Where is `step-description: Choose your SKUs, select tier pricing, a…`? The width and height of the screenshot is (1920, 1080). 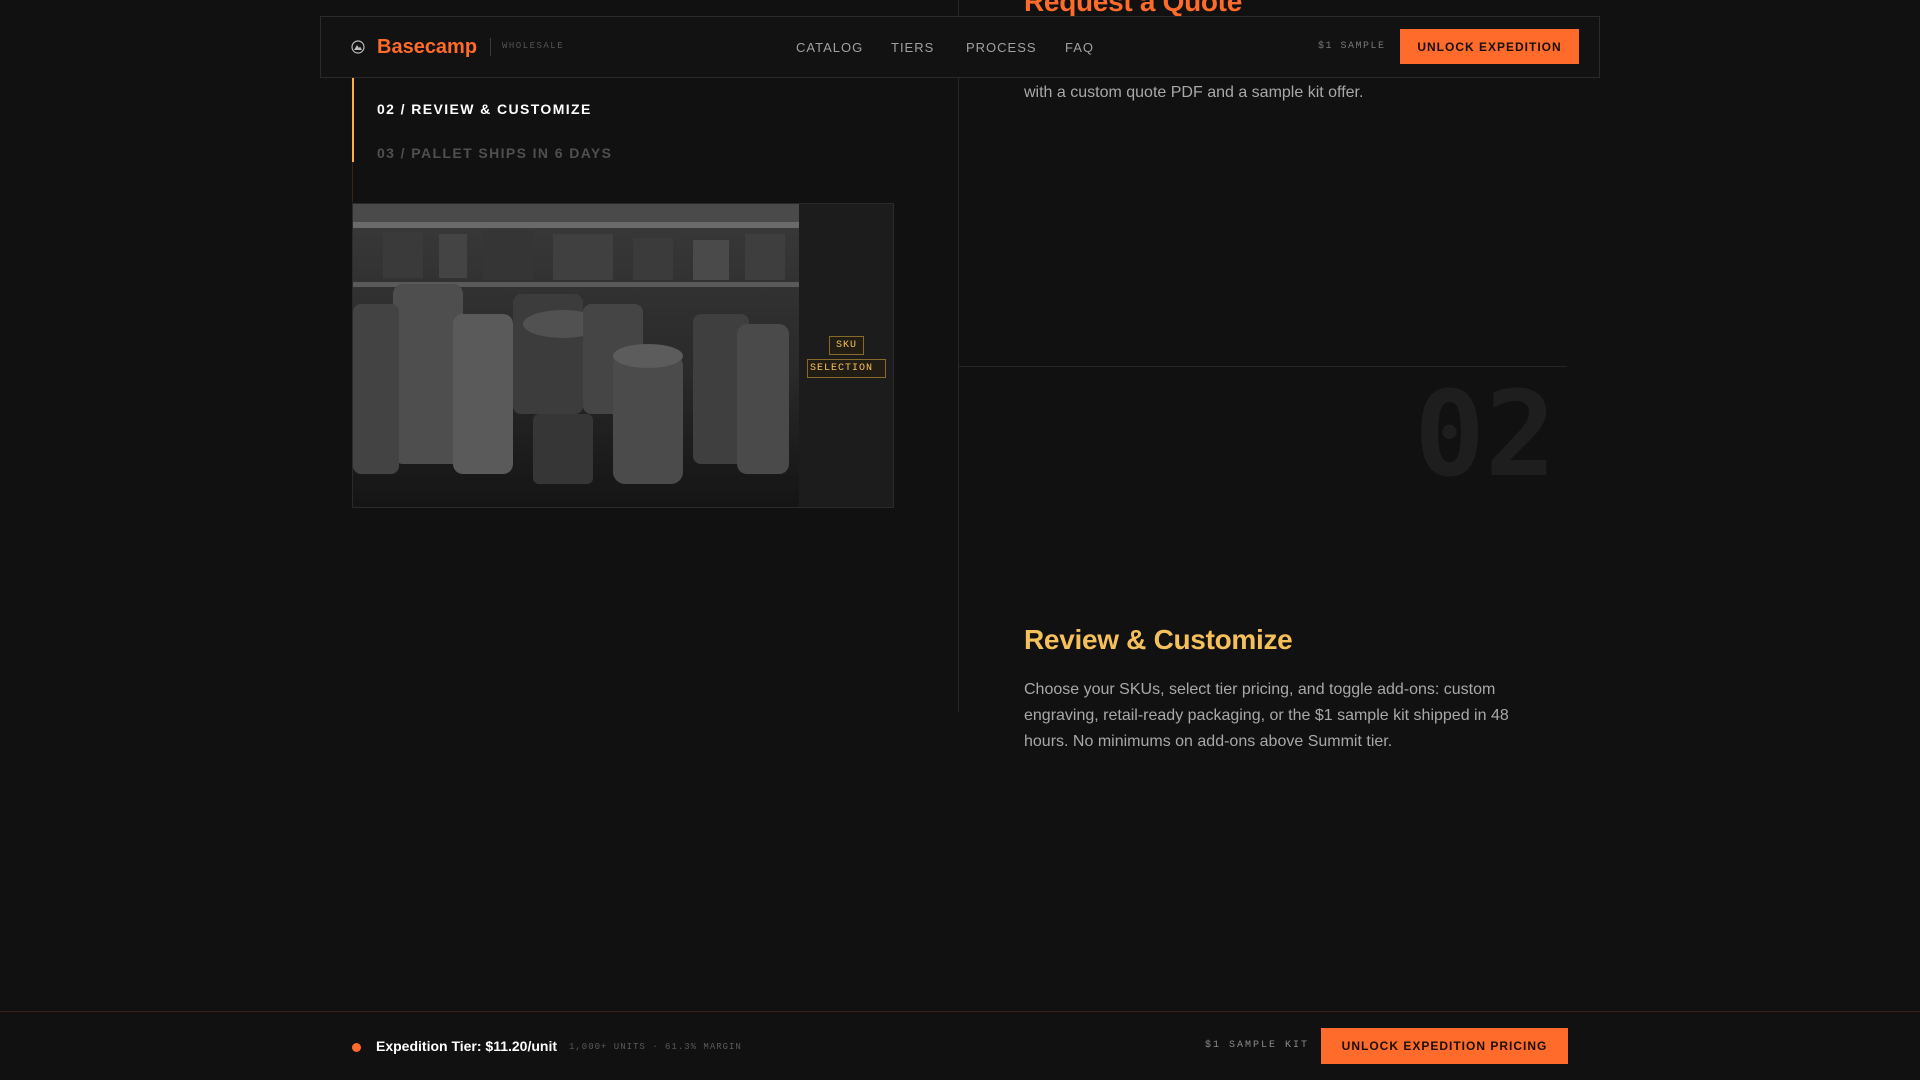 step-description: Choose your SKUs, select tier pricing, a… is located at coordinates (1266, 715).